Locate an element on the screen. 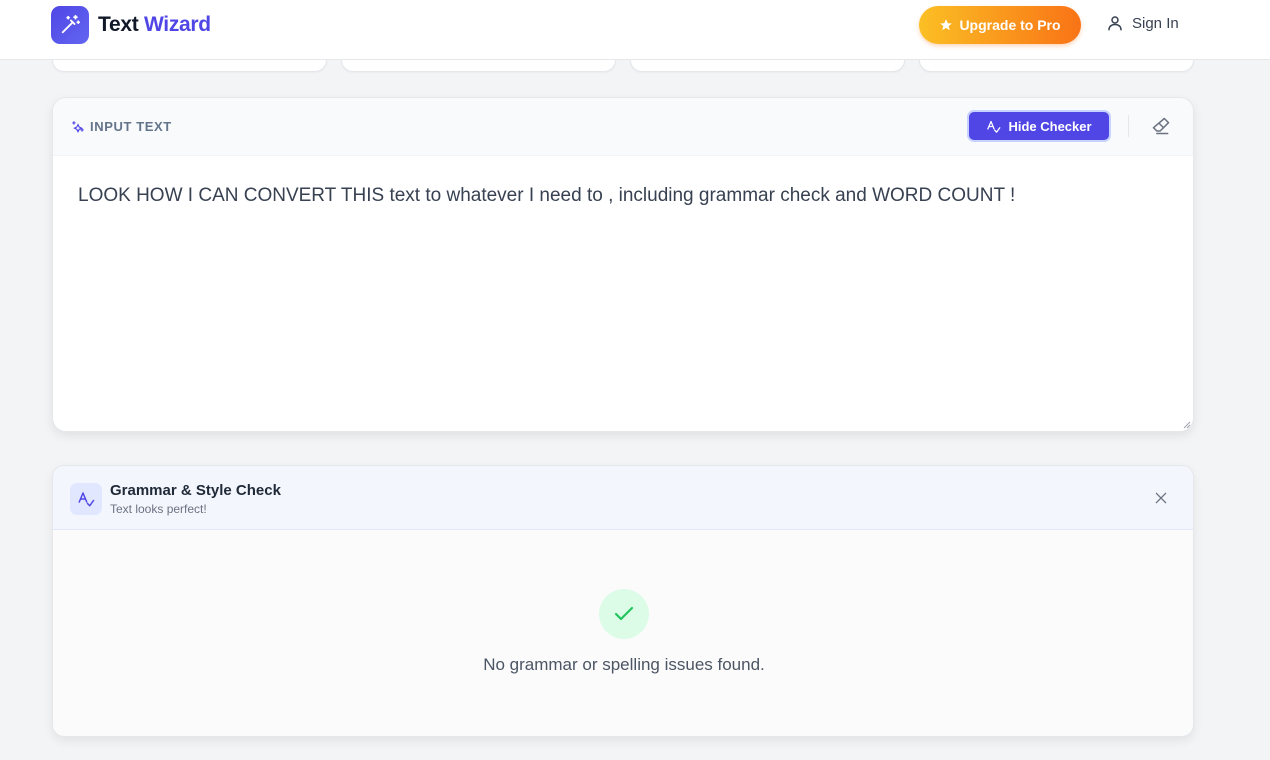 This screenshot has width=1270, height=760. close-icon is located at coordinates (1161, 498).